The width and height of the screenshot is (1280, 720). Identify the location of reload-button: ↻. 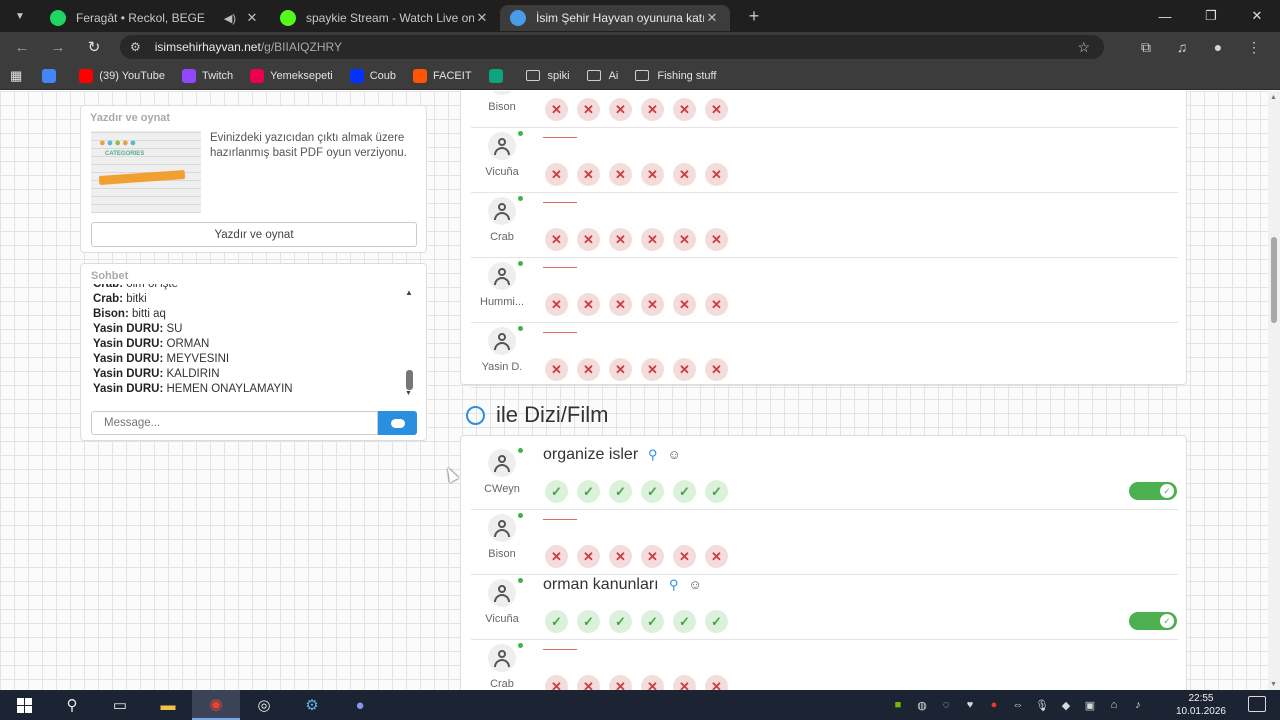
(94, 47).